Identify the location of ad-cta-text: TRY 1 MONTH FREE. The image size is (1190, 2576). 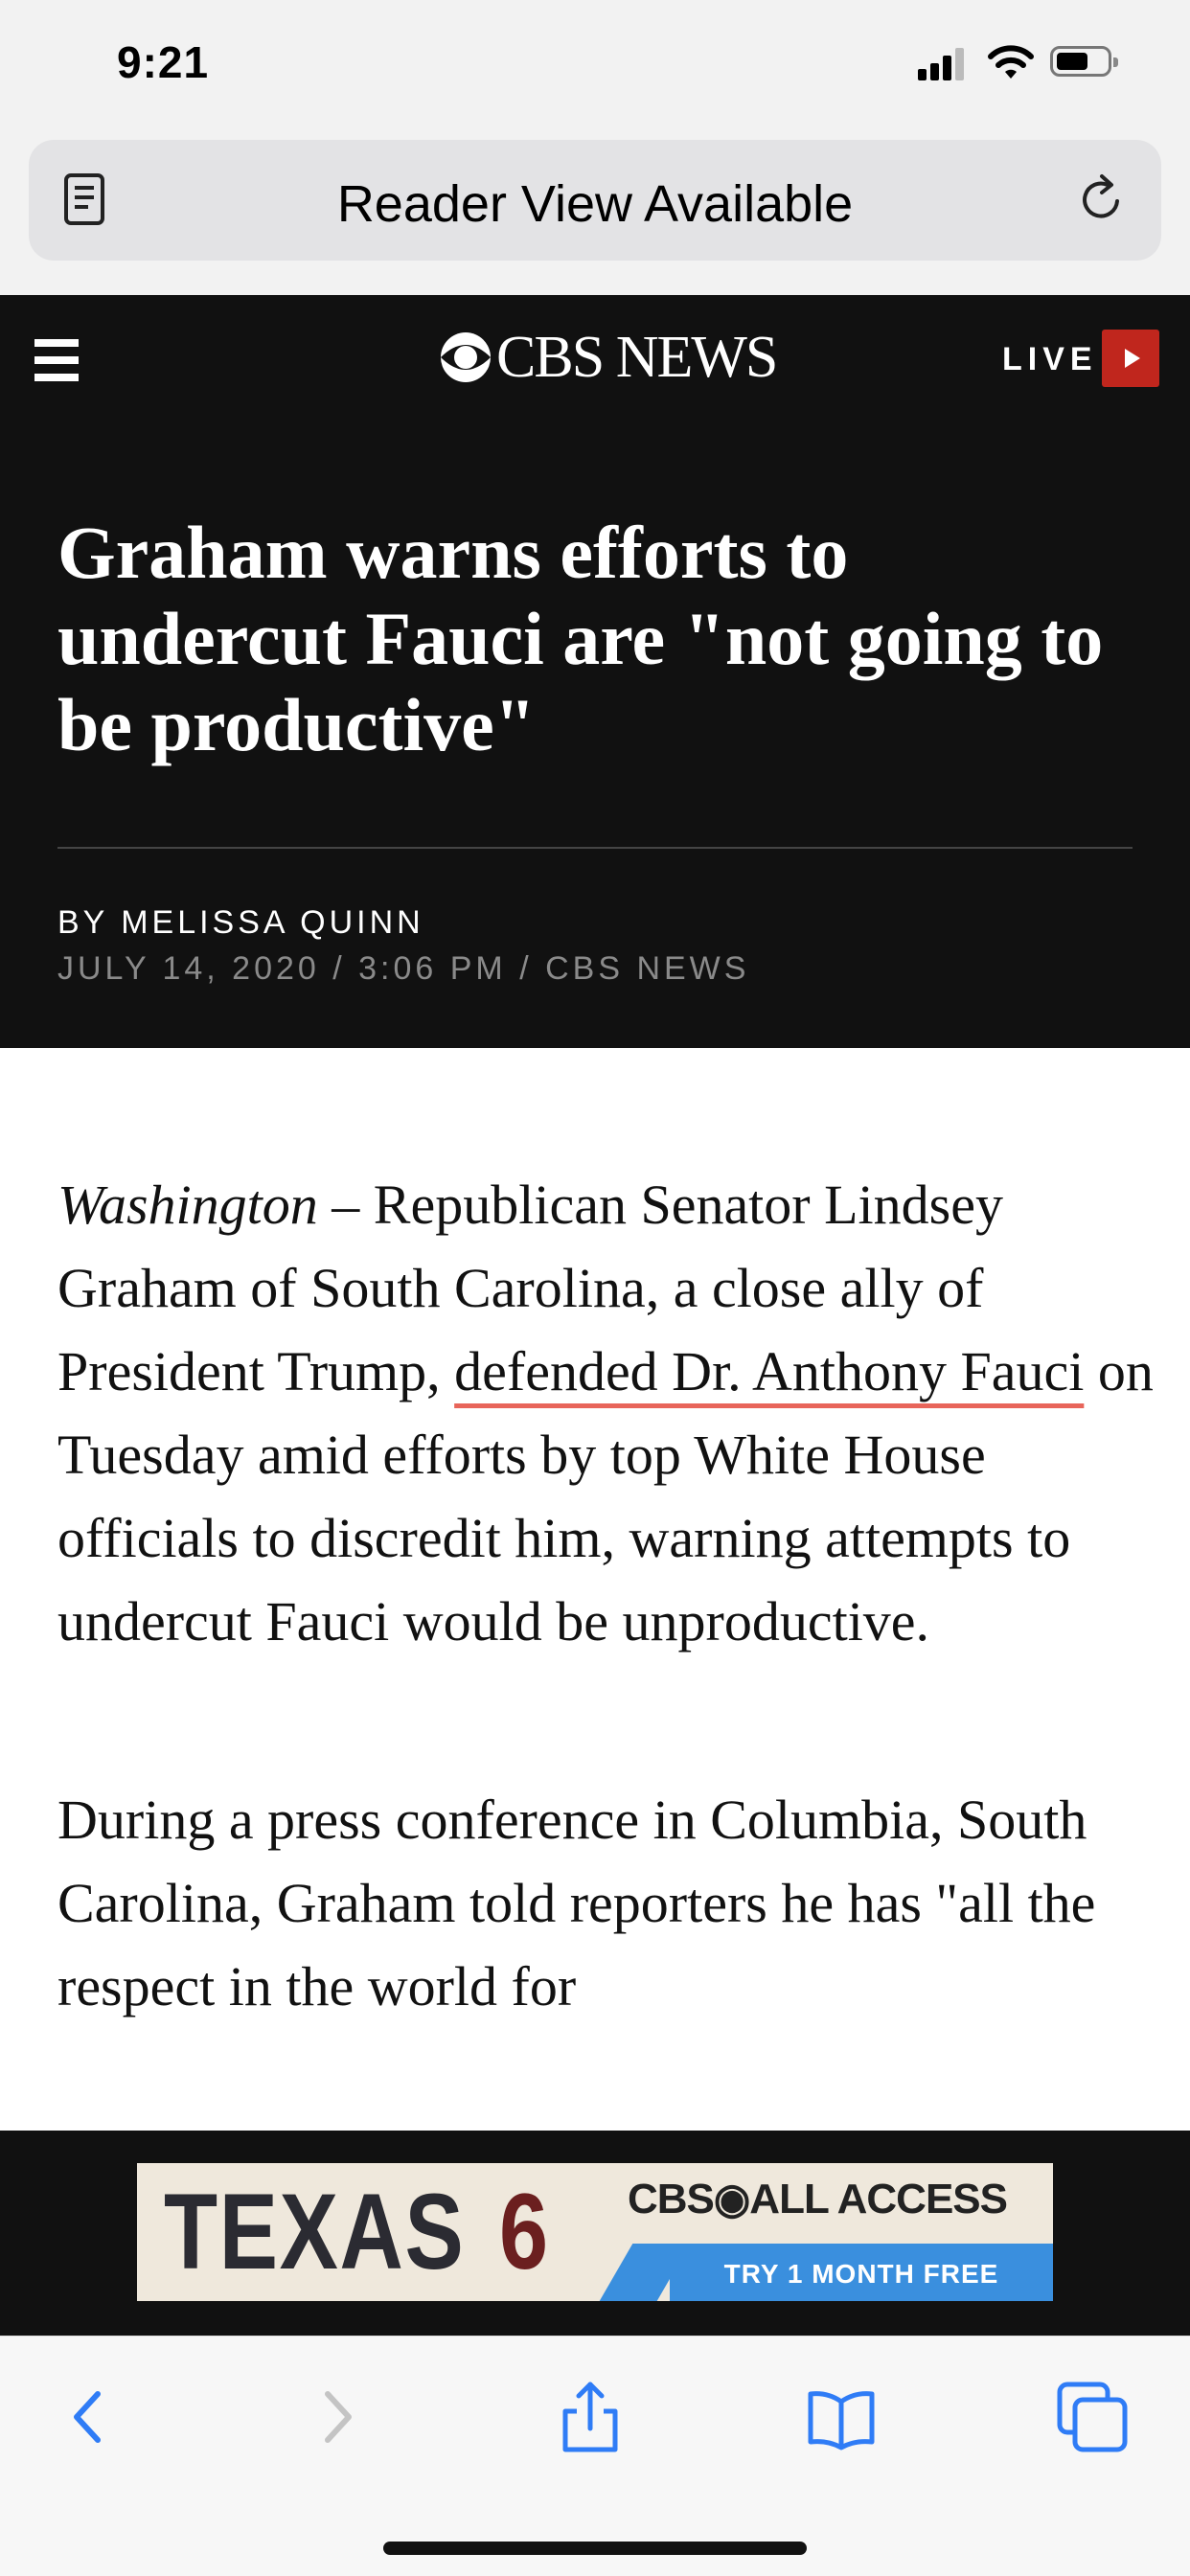
(861, 2274).